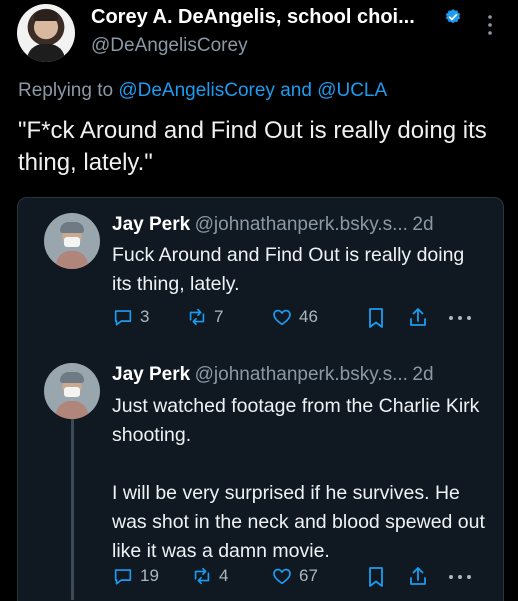 The width and height of the screenshot is (518, 601). I want to click on mention-link: @DeAngelisCorey, so click(196, 90).